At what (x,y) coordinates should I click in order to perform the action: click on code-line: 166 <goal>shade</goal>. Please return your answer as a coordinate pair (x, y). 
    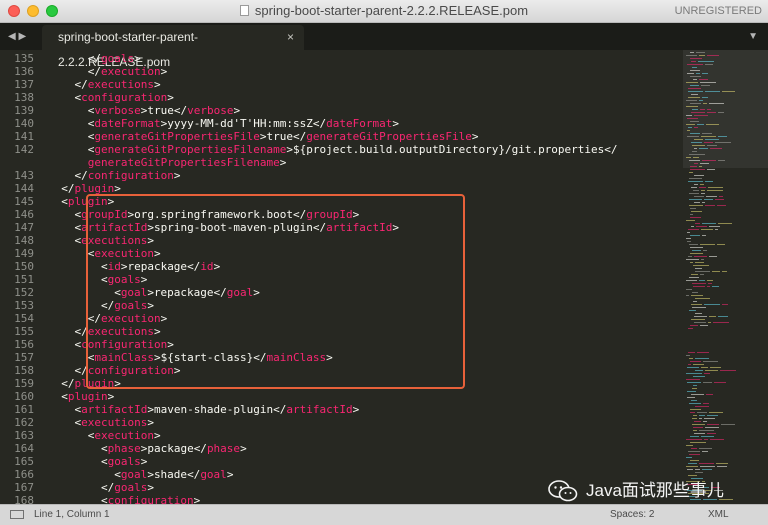
    Looking at the image, I should click on (341, 474).